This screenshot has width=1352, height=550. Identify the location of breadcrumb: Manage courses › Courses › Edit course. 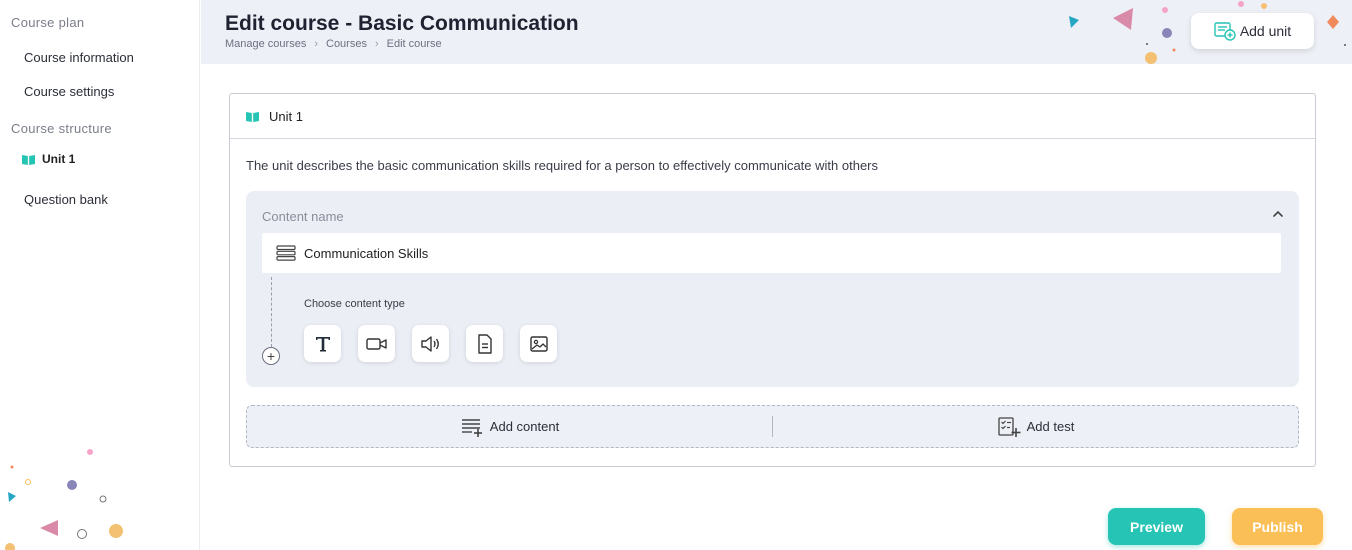
(333, 44).